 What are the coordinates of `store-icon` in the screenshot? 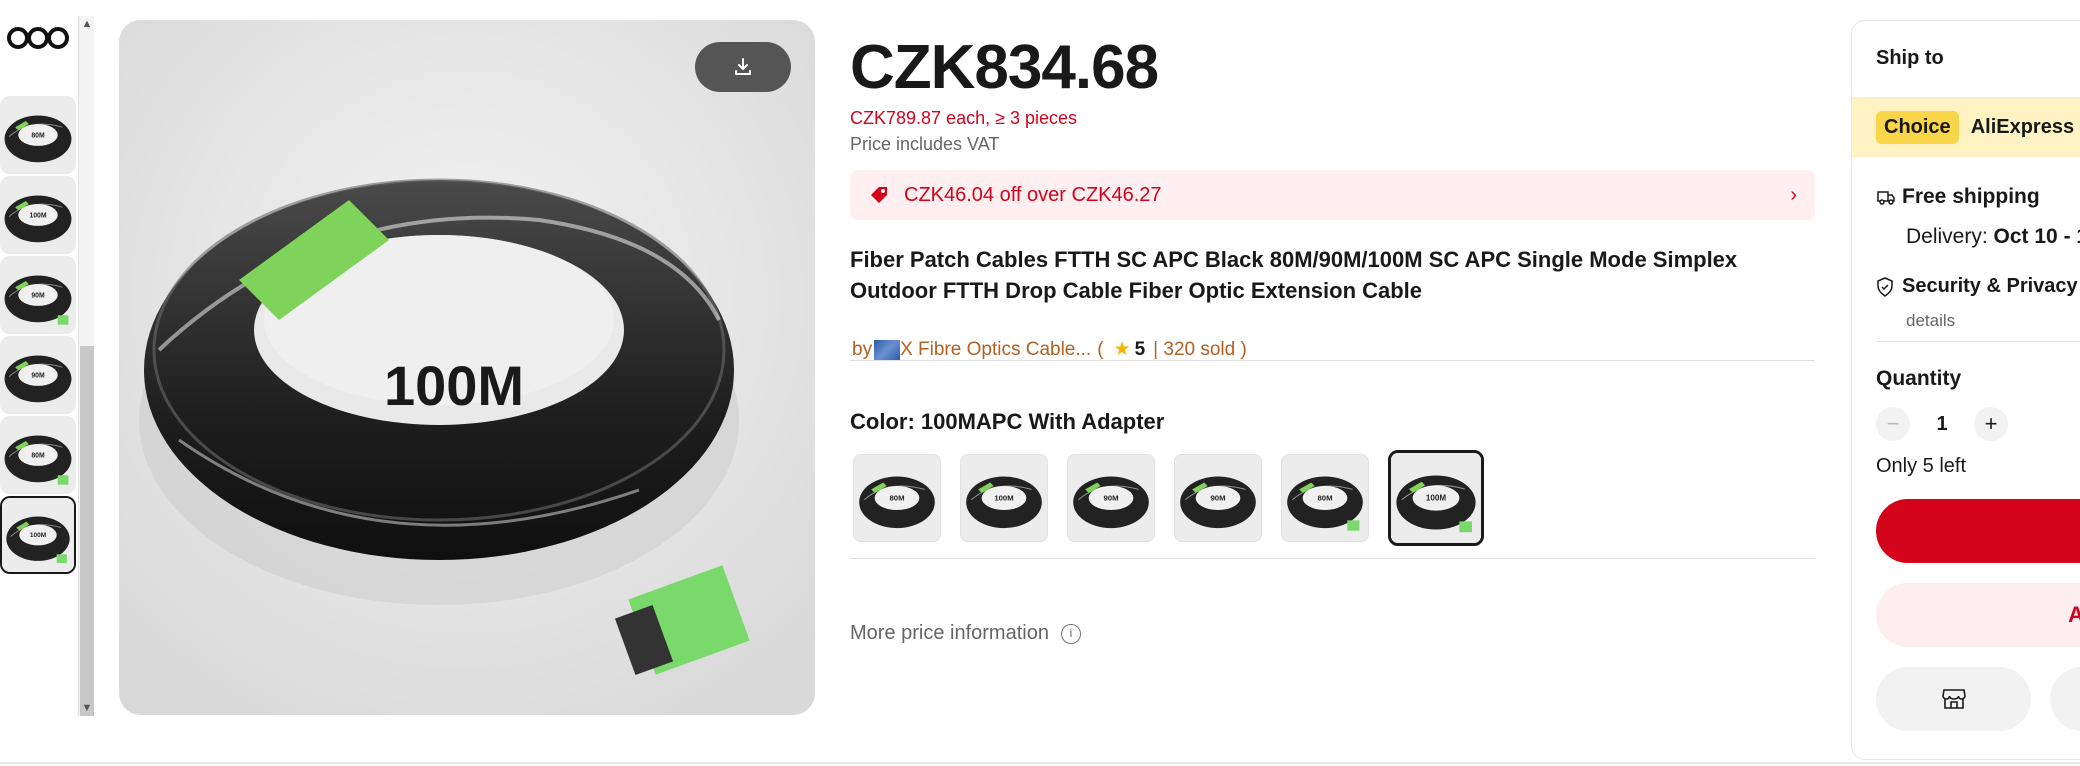 It's located at (1953, 699).